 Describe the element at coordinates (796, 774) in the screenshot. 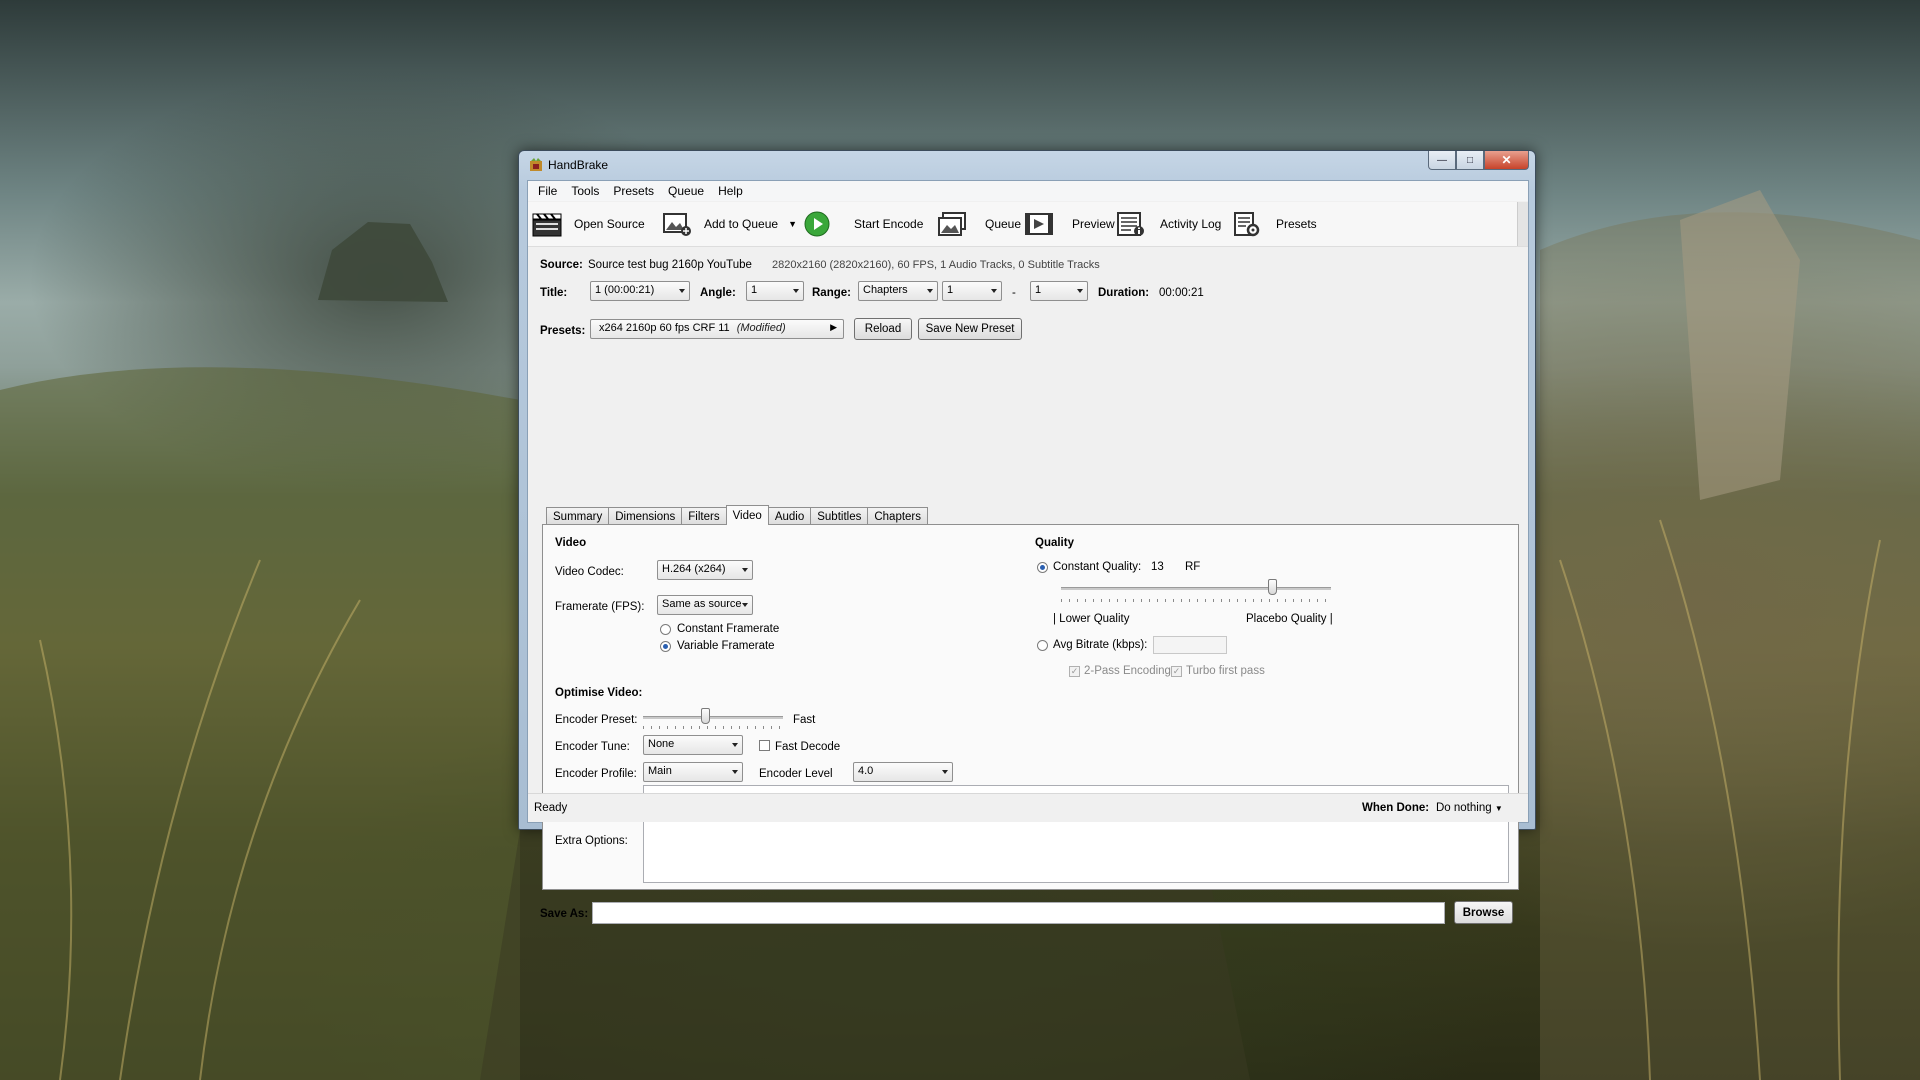

I see `encoder-level-label: Encoder Level` at that location.